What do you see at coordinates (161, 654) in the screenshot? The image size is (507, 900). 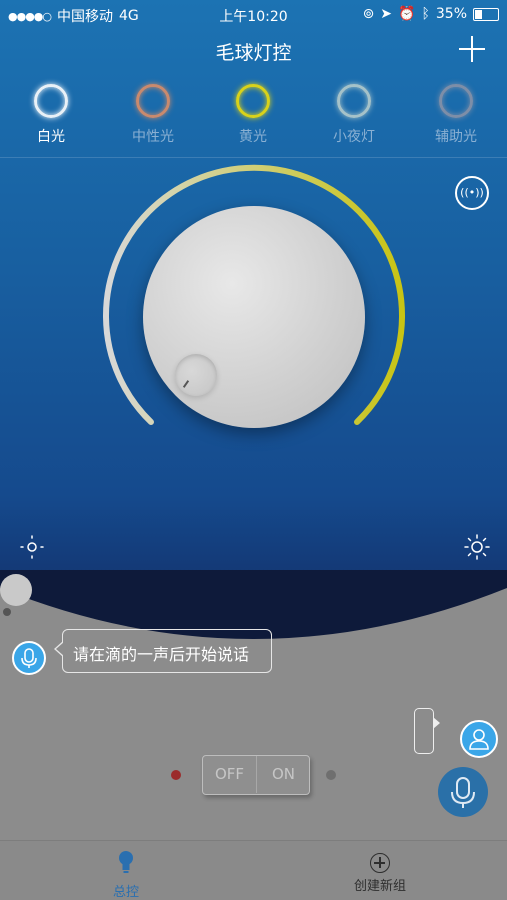 I see `voice-prompt-text: 请在滴的一声后开始说话` at bounding box center [161, 654].